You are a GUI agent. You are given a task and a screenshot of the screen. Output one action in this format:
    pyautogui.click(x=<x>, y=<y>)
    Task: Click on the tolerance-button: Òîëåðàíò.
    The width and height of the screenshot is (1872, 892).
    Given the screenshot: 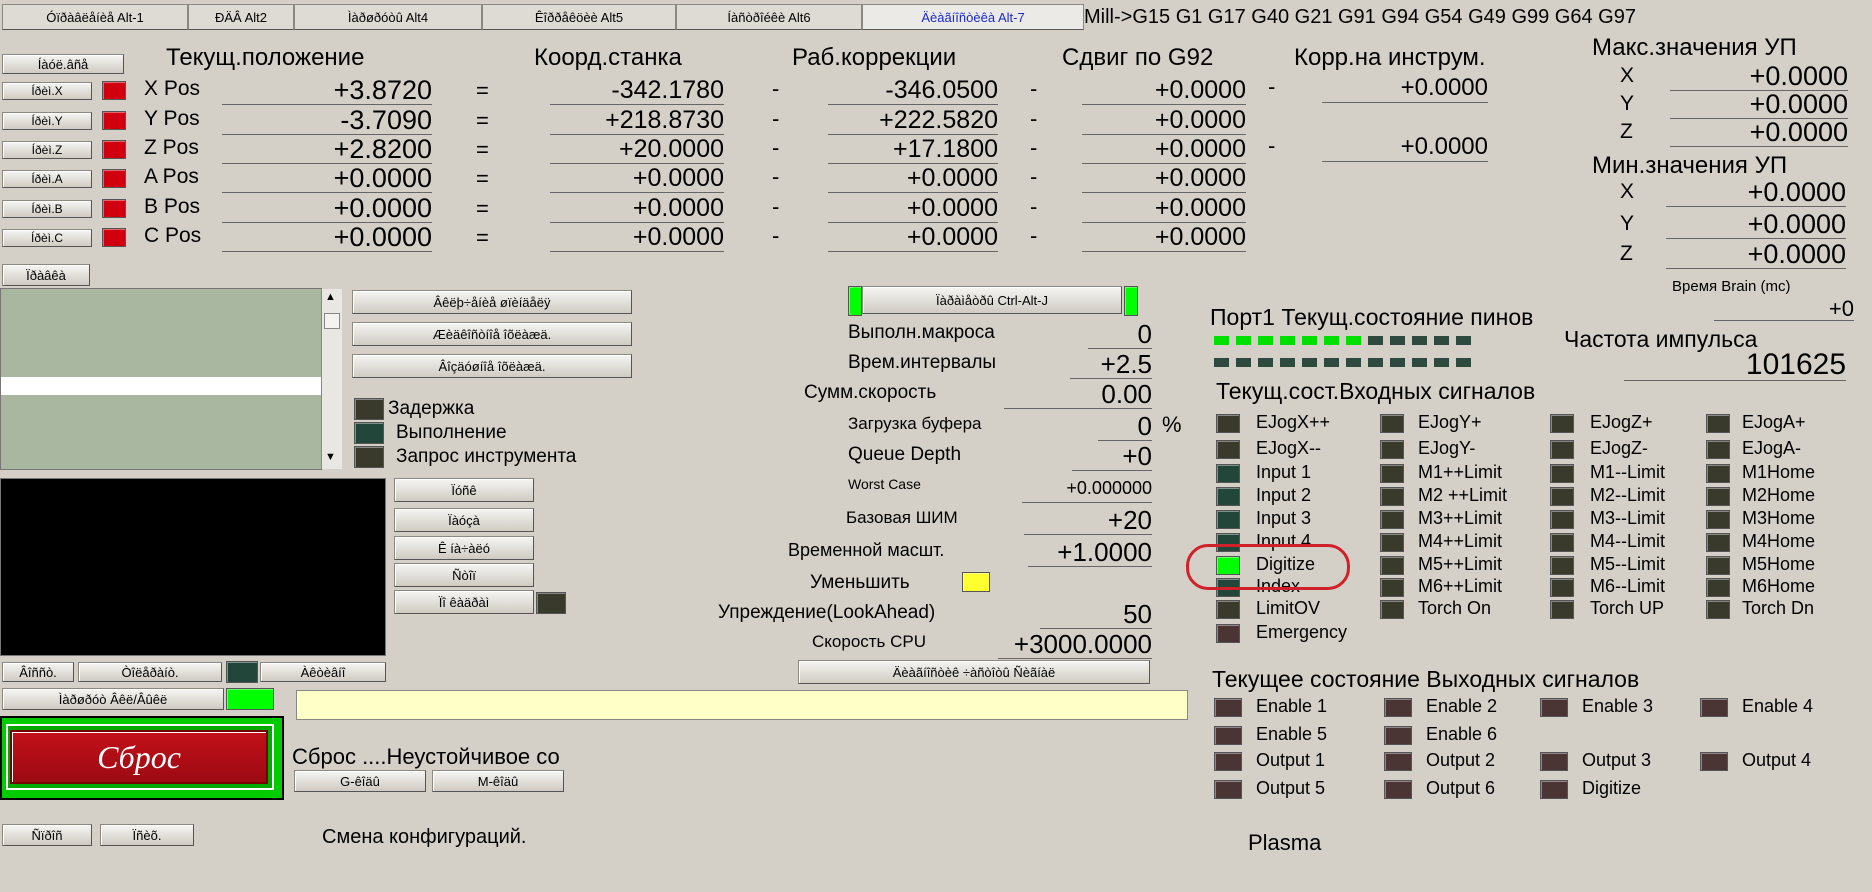 What is the action you would take?
    pyautogui.click(x=150, y=672)
    